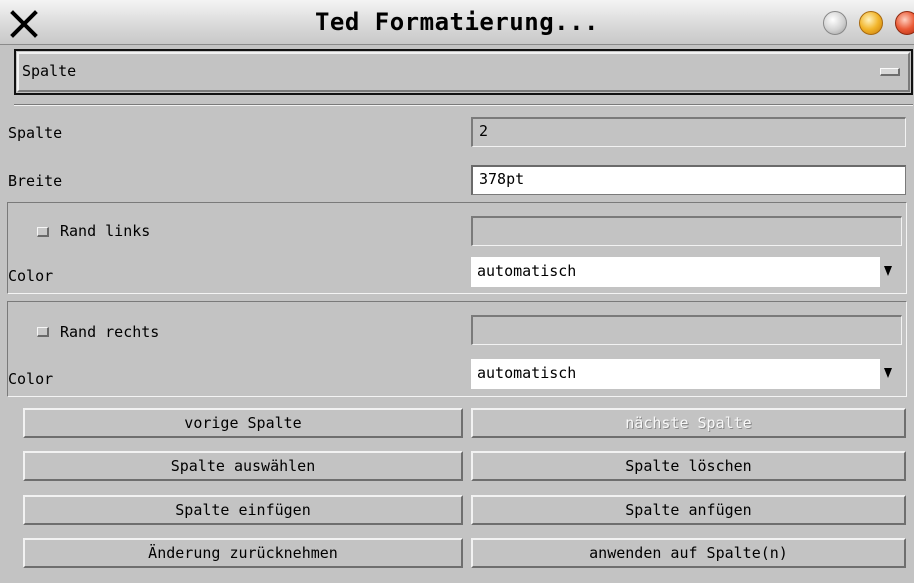 The height and width of the screenshot is (583, 914). Describe the element at coordinates (686, 330) in the screenshot. I see `right-border-width-field` at that location.